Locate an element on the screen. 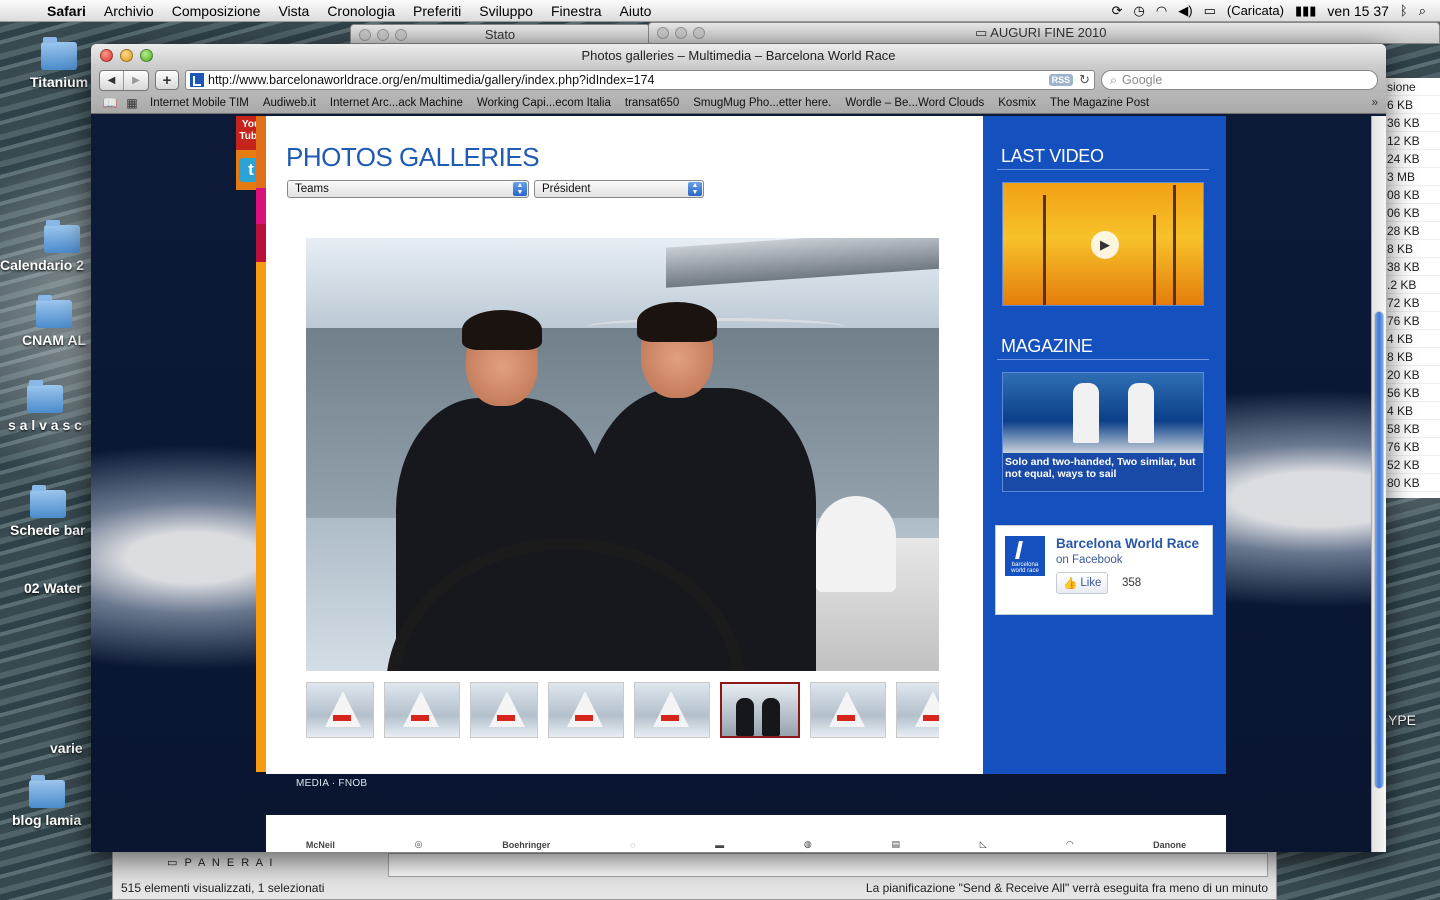 Image resolution: width=1440 pixels, height=900 pixels. category-select: Teams ▲ ▼ is located at coordinates (408, 189).